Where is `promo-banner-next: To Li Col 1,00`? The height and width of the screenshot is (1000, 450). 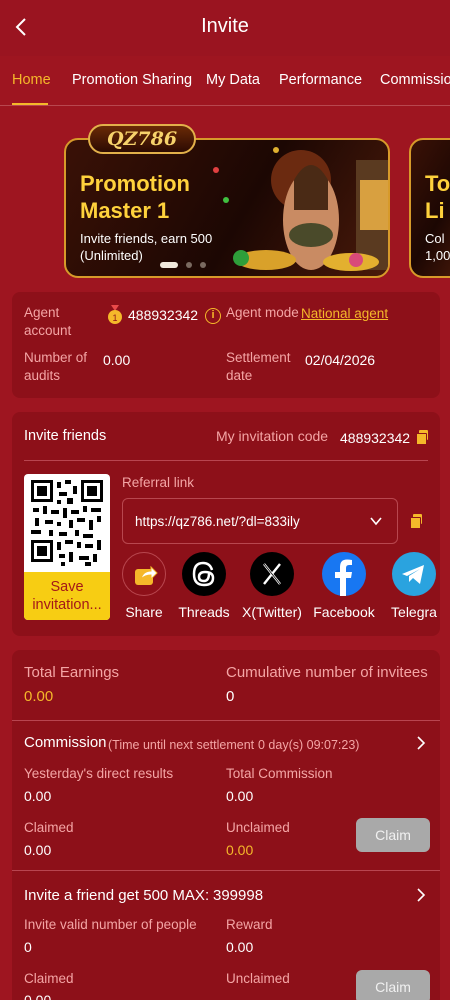
promo-banner-next: To Li Col 1,00 is located at coordinates (429, 208).